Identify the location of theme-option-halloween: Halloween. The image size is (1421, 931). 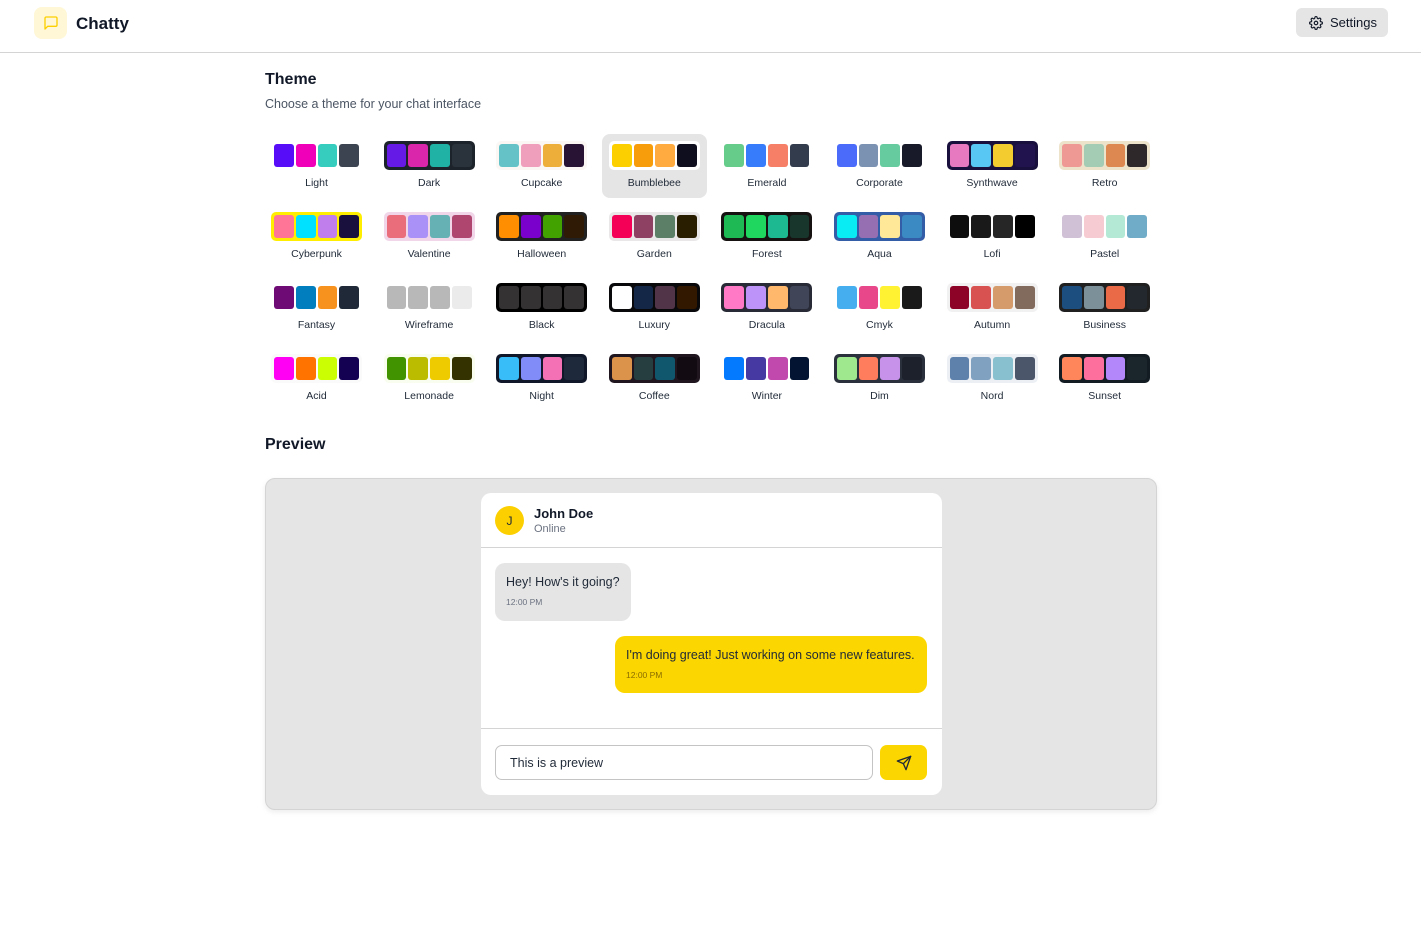
(541, 237).